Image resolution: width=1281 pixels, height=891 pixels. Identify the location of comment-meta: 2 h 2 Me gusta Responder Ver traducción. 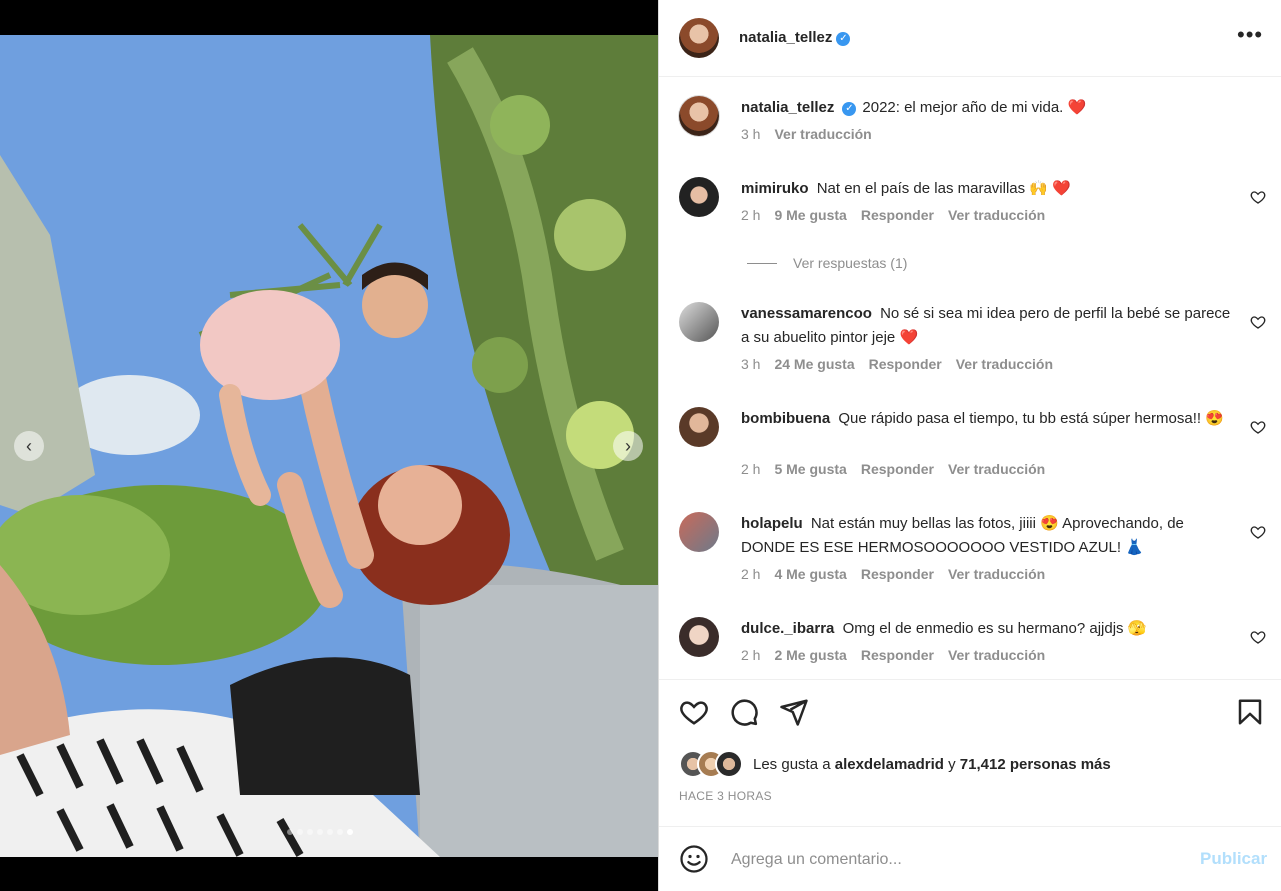
(893, 655).